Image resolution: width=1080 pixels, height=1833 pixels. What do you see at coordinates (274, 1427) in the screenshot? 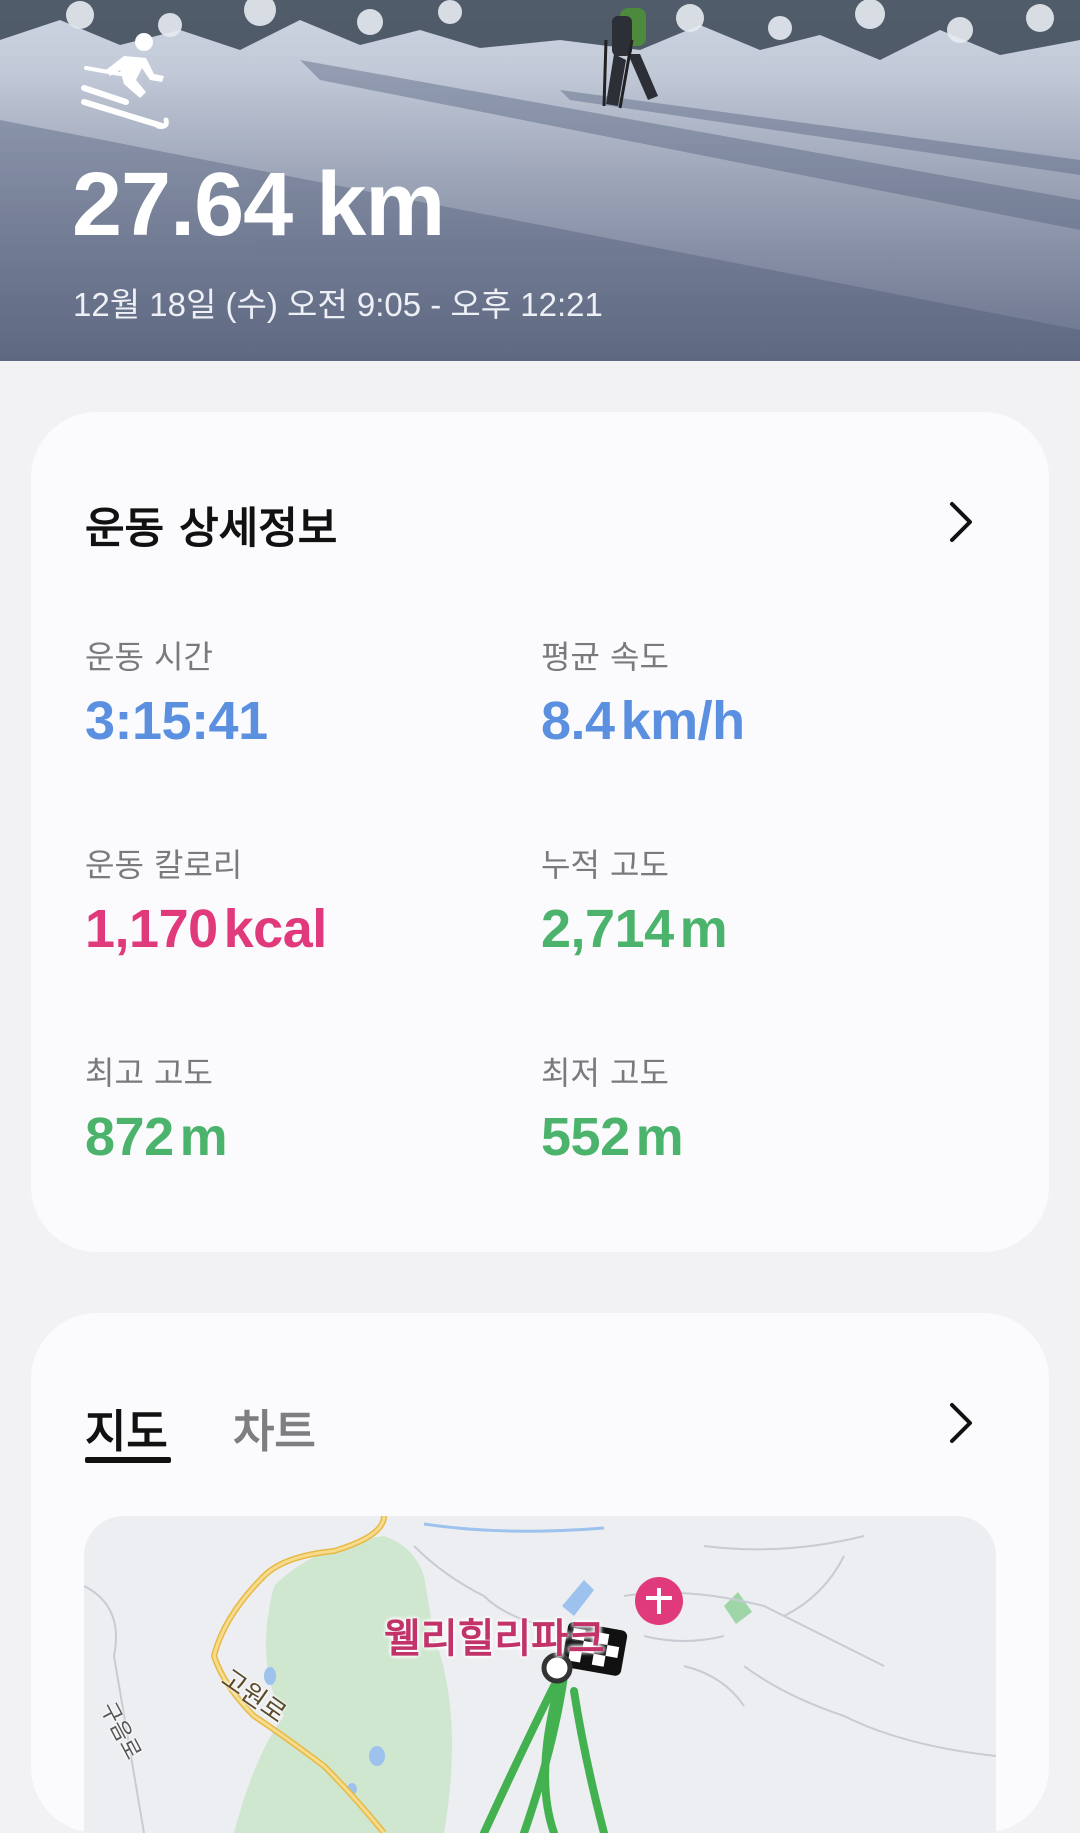
I see `tab-chart: 차트` at bounding box center [274, 1427].